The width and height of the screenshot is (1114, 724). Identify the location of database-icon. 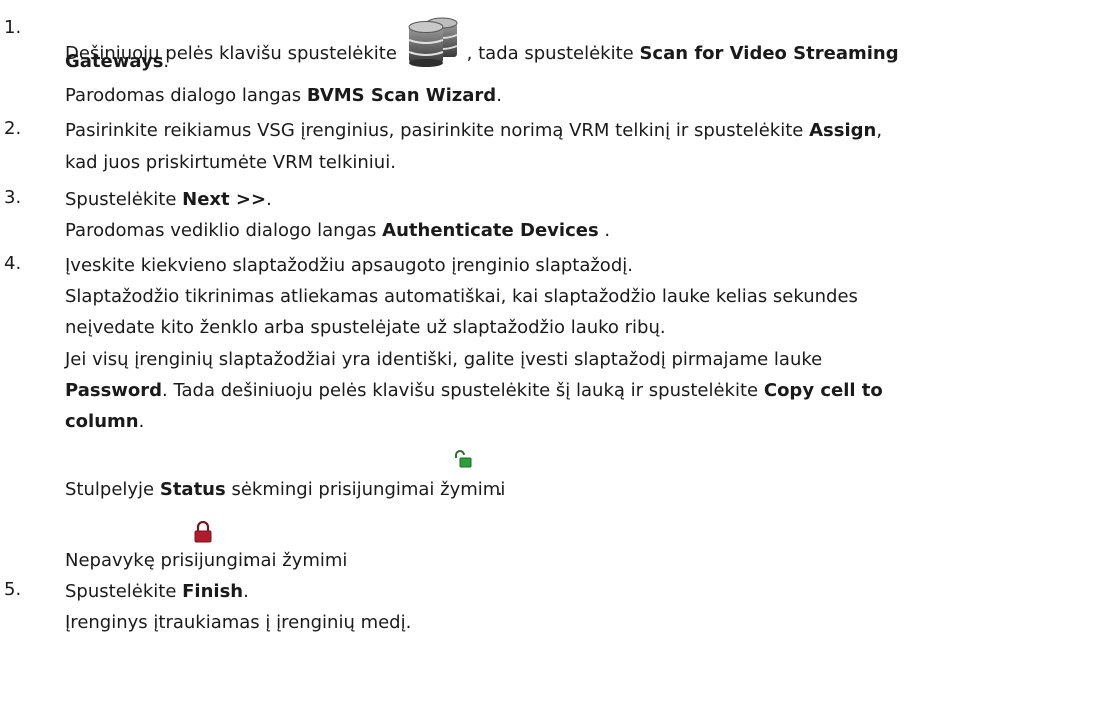
(435, 46).